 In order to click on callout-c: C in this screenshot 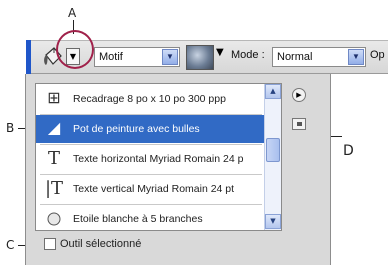, I will do `click(10, 245)`.